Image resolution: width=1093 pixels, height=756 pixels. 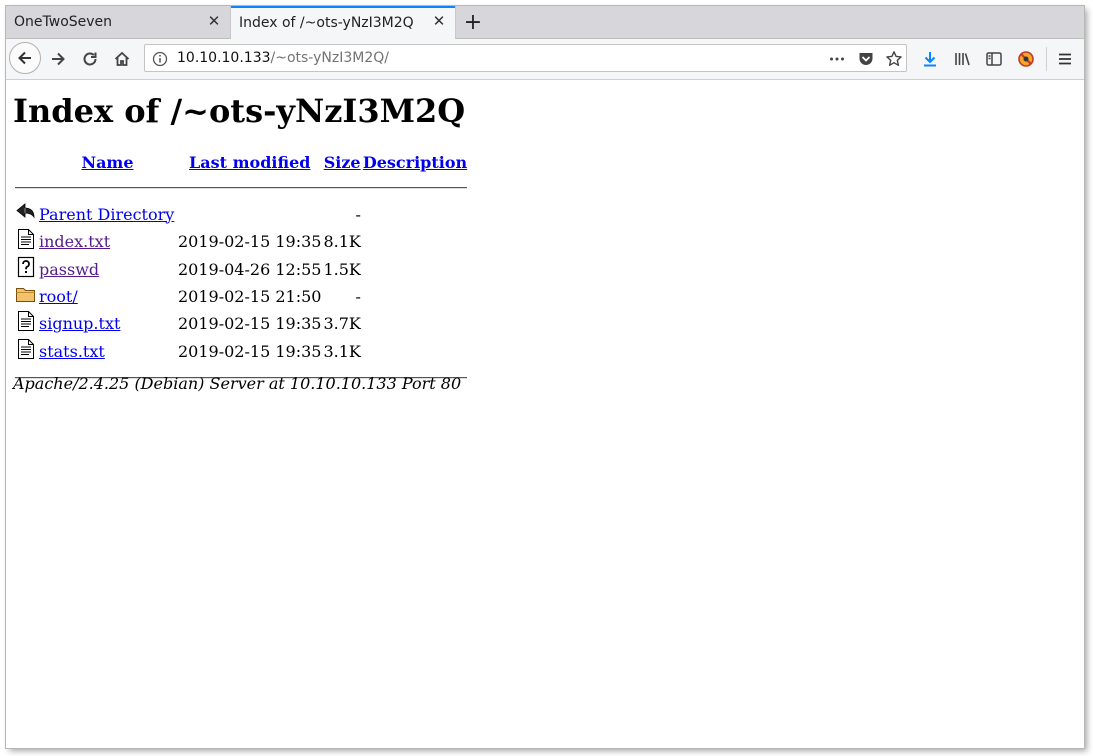 I want to click on download-icon, so click(x=930, y=59).